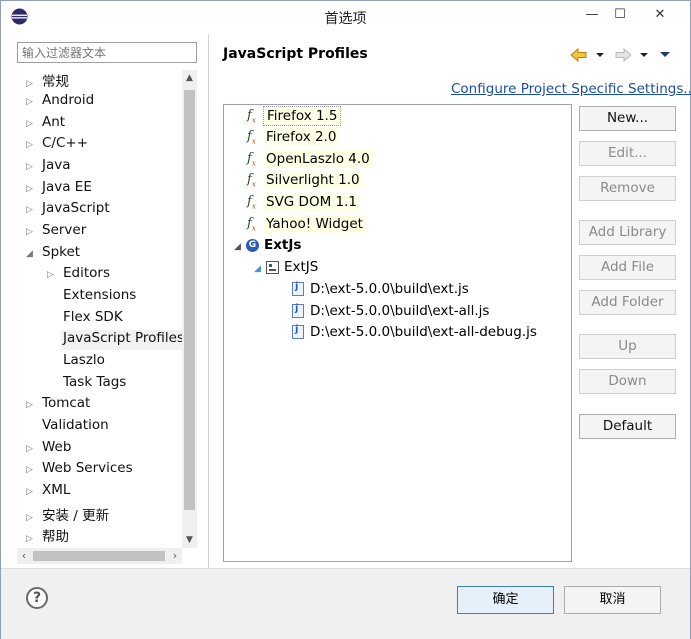 The height and width of the screenshot is (639, 691). What do you see at coordinates (305, 181) in the screenshot?
I see `profile-item: fx Silverlight 1.0` at bounding box center [305, 181].